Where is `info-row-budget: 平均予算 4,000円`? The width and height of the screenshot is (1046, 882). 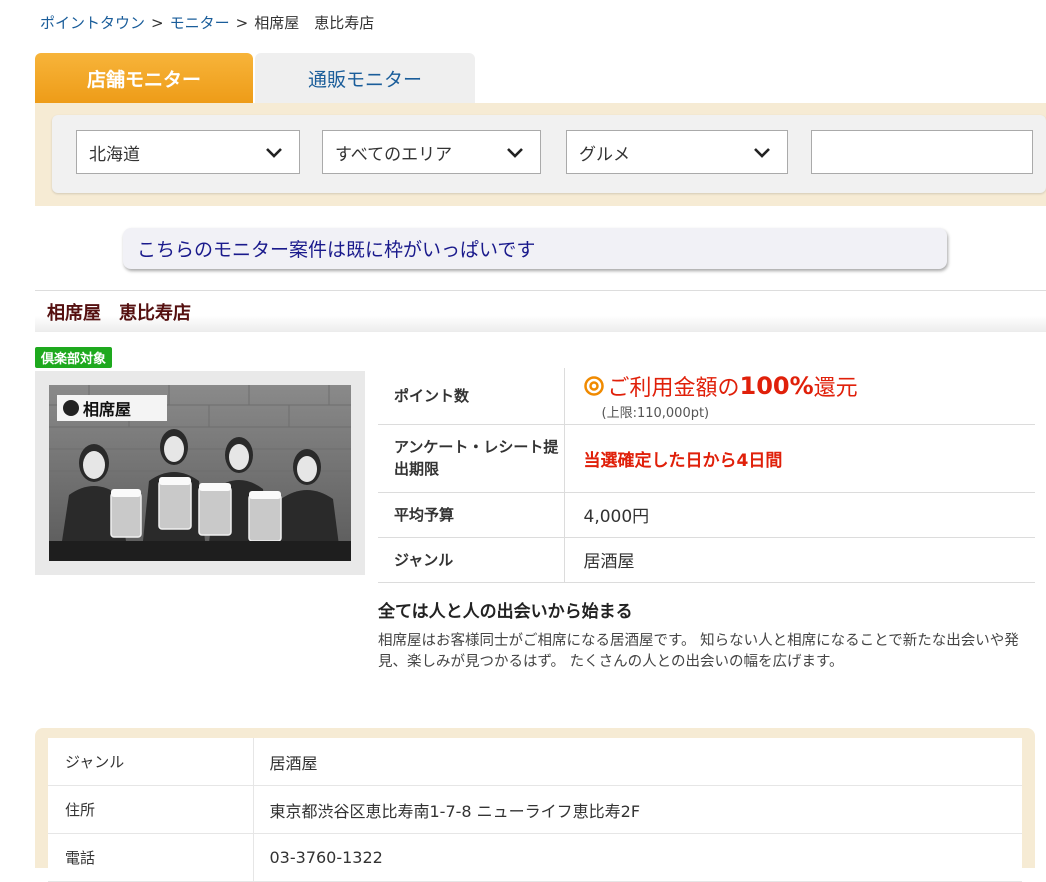
info-row-budget: 平均予算 4,000円 is located at coordinates (706, 515).